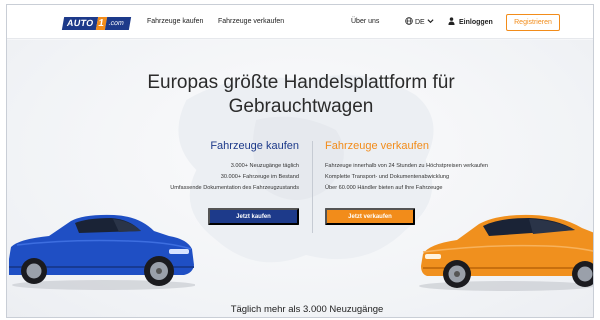  What do you see at coordinates (451, 23) in the screenshot?
I see `user-icon` at bounding box center [451, 23].